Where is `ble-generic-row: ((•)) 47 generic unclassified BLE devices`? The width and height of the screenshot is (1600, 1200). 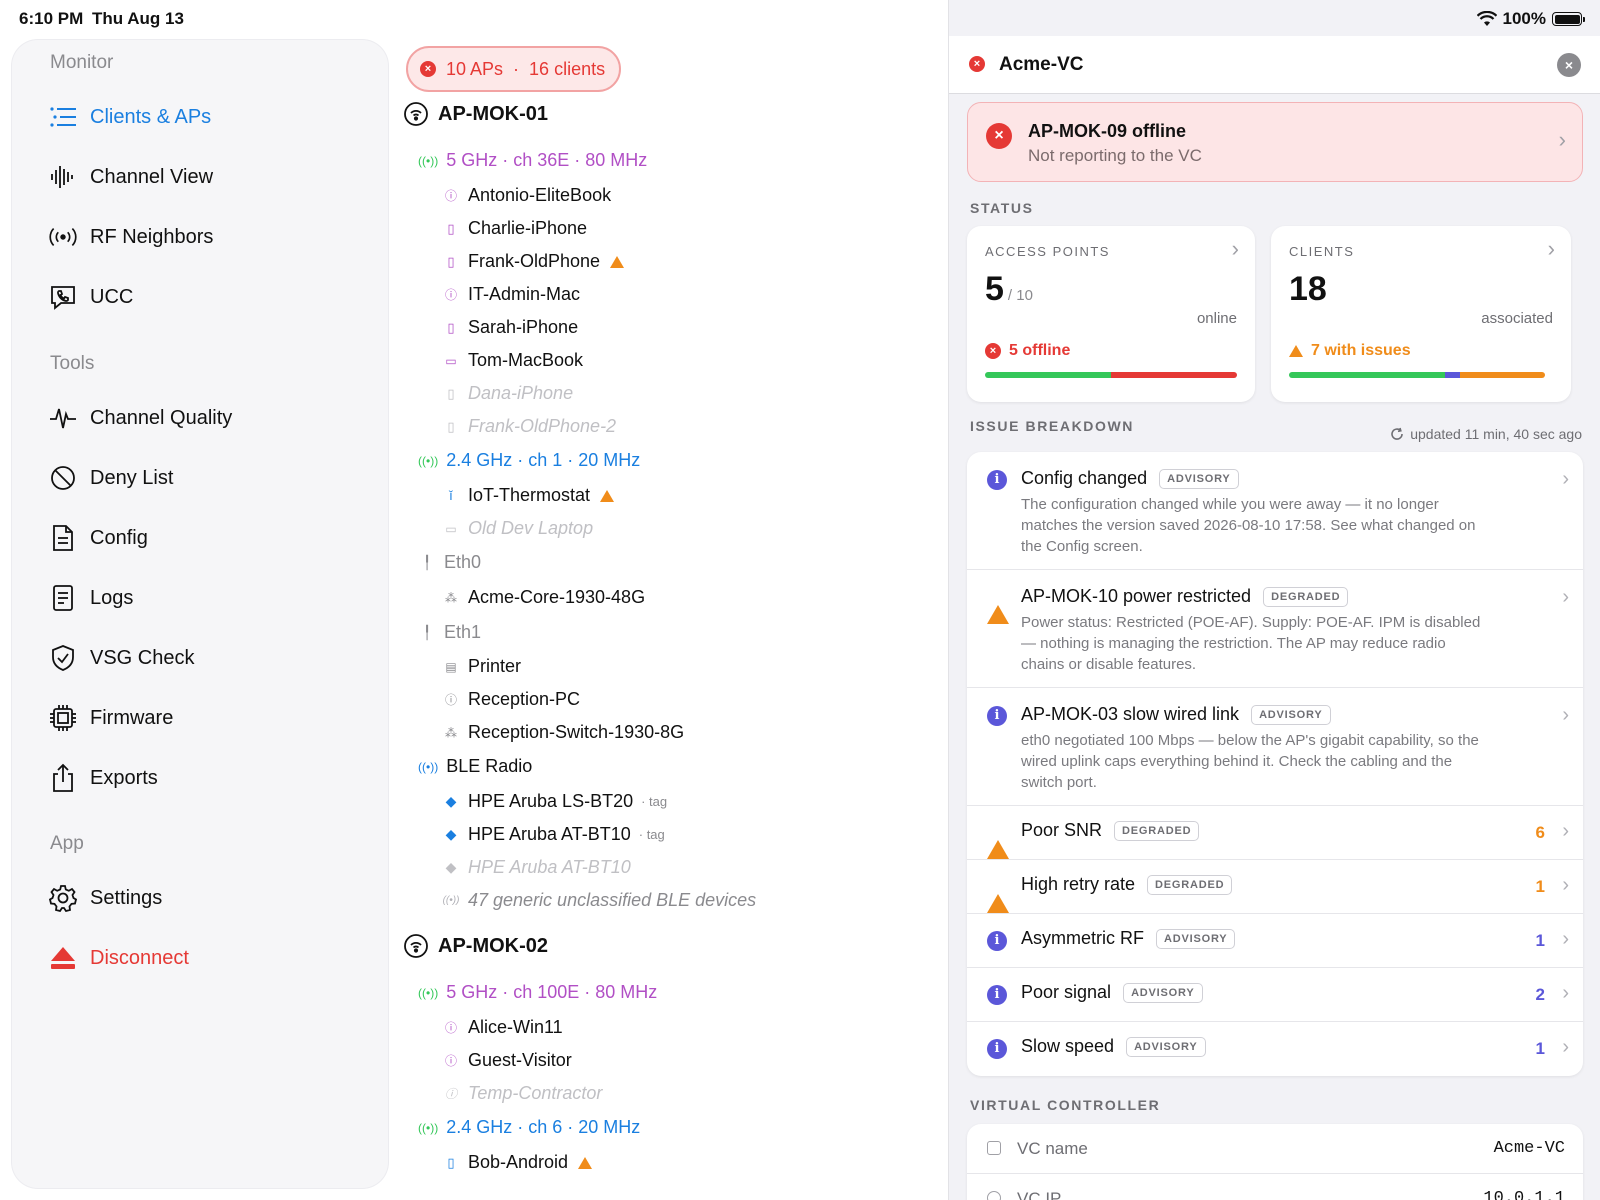 ble-generic-row: ((•)) 47 generic unclassified BLE devices is located at coordinates (600, 900).